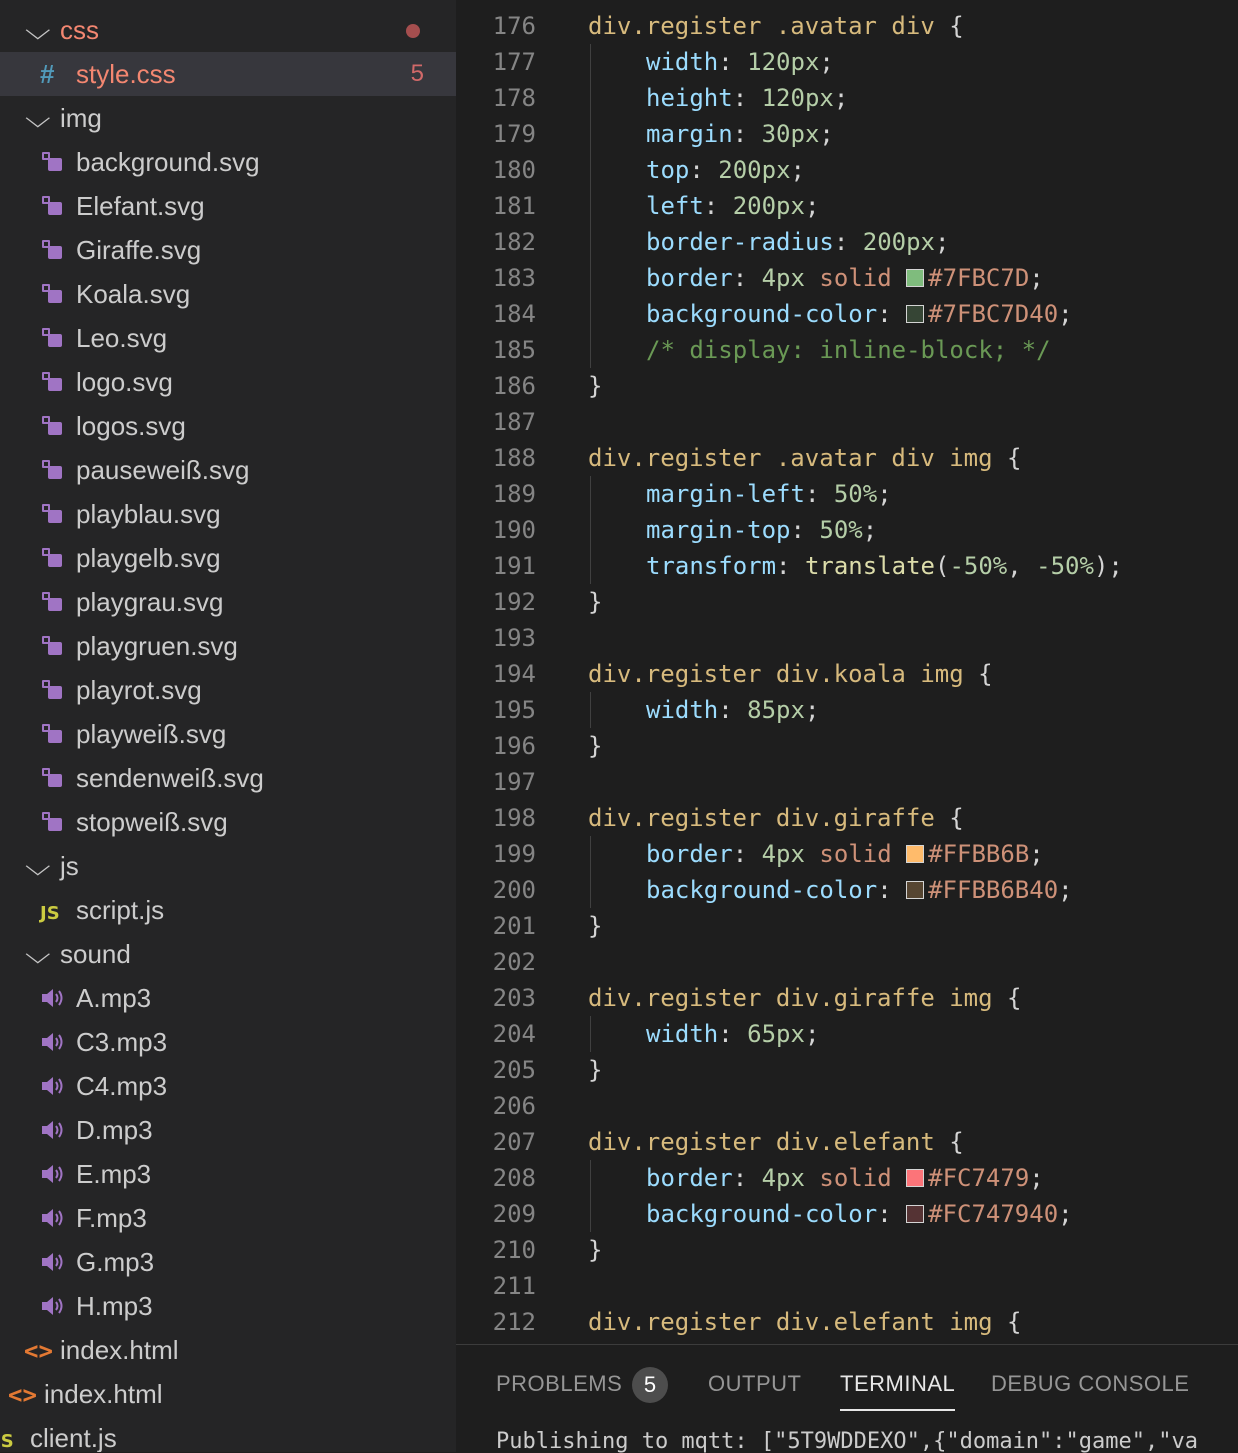  What do you see at coordinates (847, 1034) in the screenshot?
I see `code-line: 204 width: 65px;` at bounding box center [847, 1034].